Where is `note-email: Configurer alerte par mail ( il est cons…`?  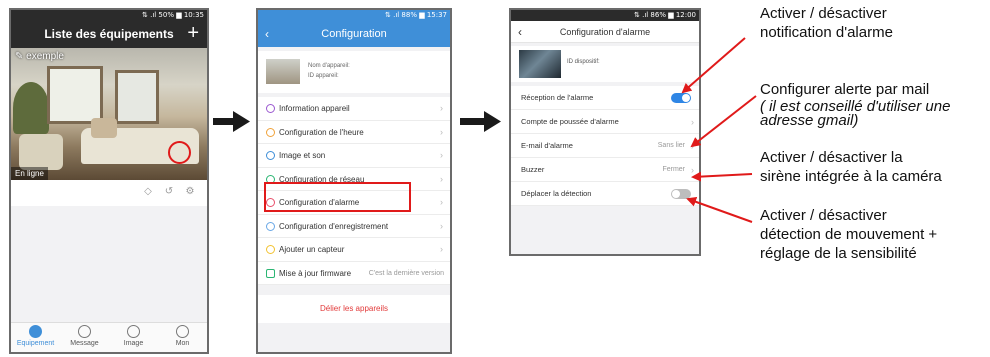
note-email: Configurer alerte par mail ( il est cons… is located at coordinates (855, 104).